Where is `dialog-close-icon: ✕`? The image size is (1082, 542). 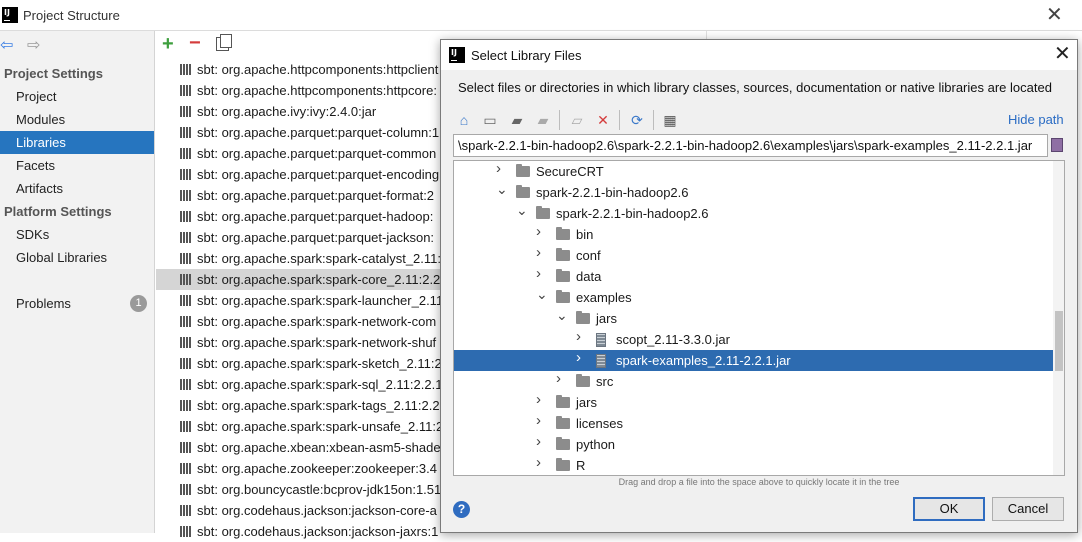 dialog-close-icon: ✕ is located at coordinates (1062, 54).